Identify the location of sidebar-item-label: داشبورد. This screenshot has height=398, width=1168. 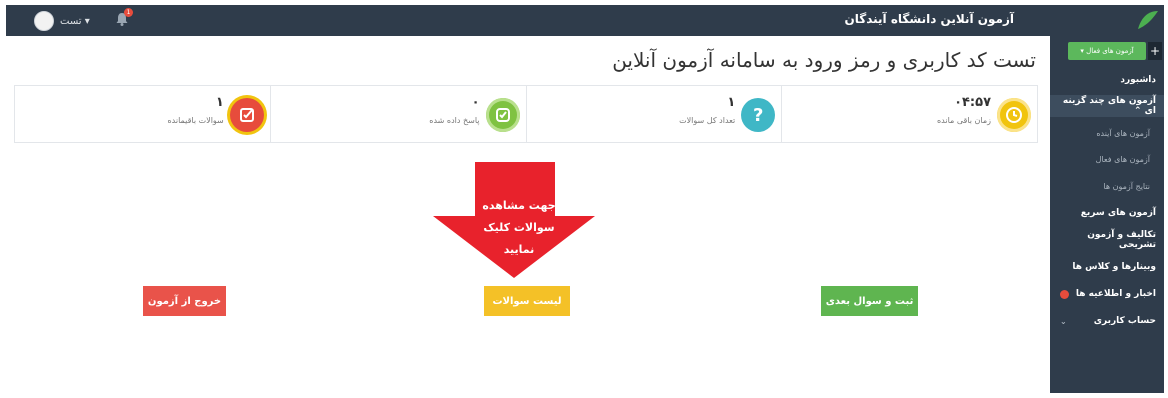
(1138, 80).